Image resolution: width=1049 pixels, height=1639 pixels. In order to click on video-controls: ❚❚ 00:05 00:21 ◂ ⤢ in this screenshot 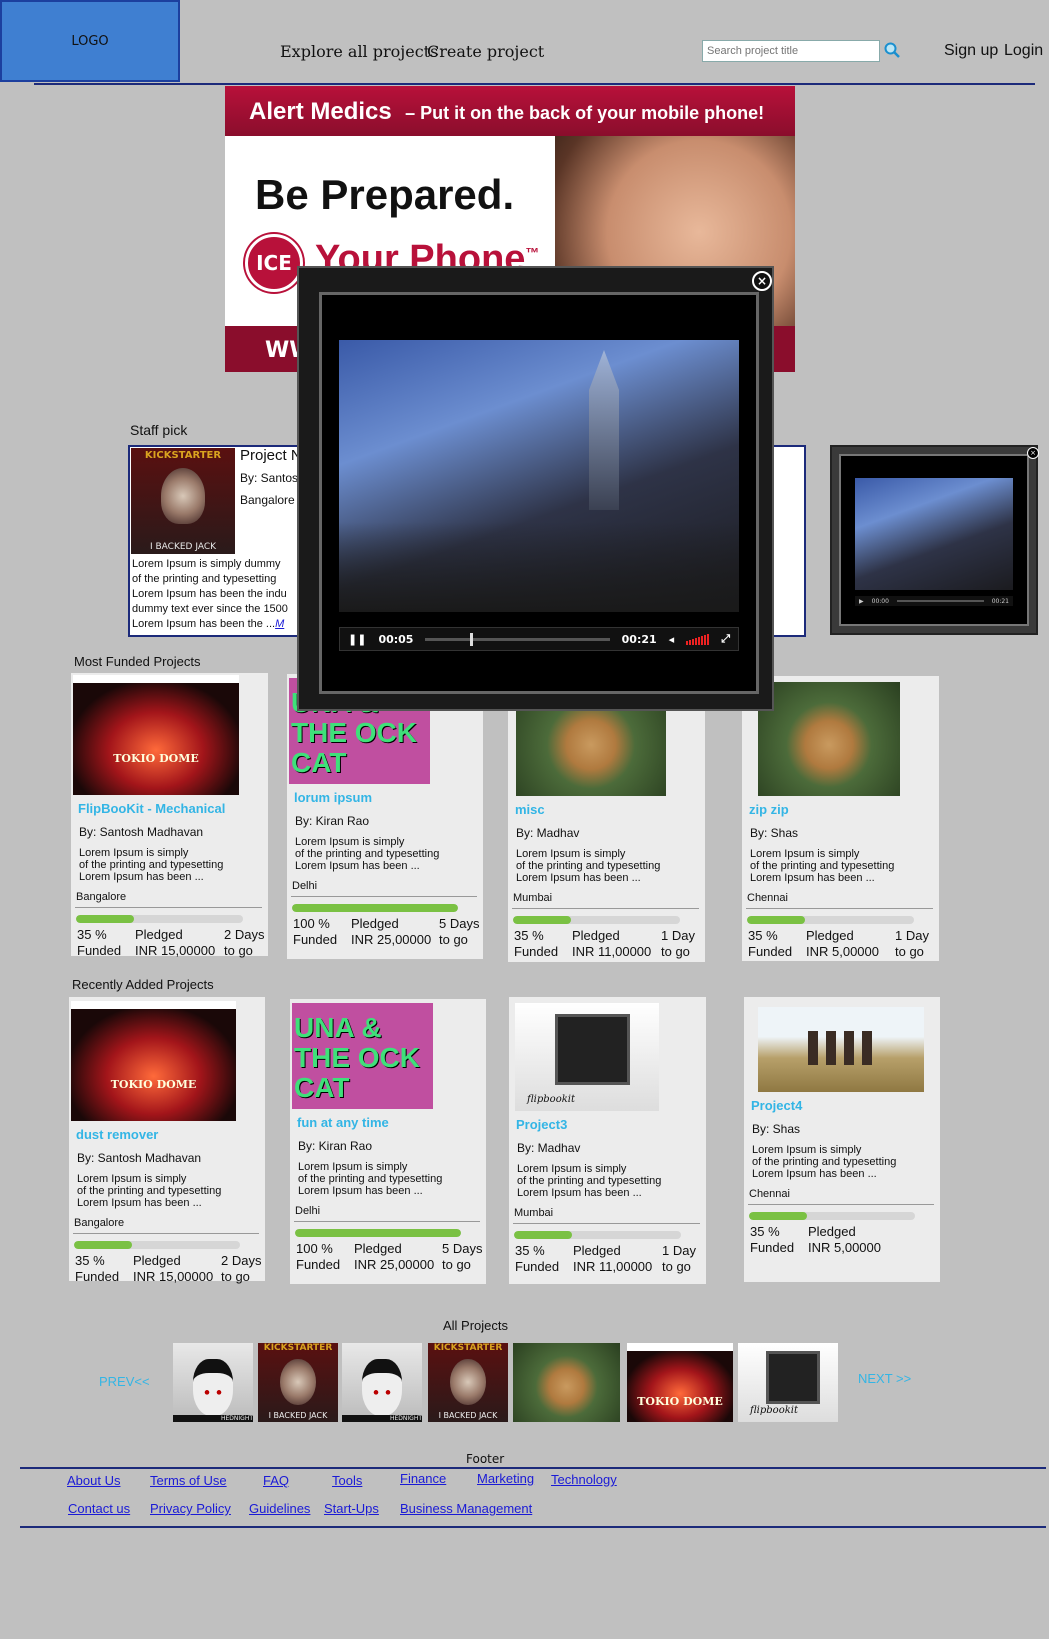, I will do `click(539, 639)`.